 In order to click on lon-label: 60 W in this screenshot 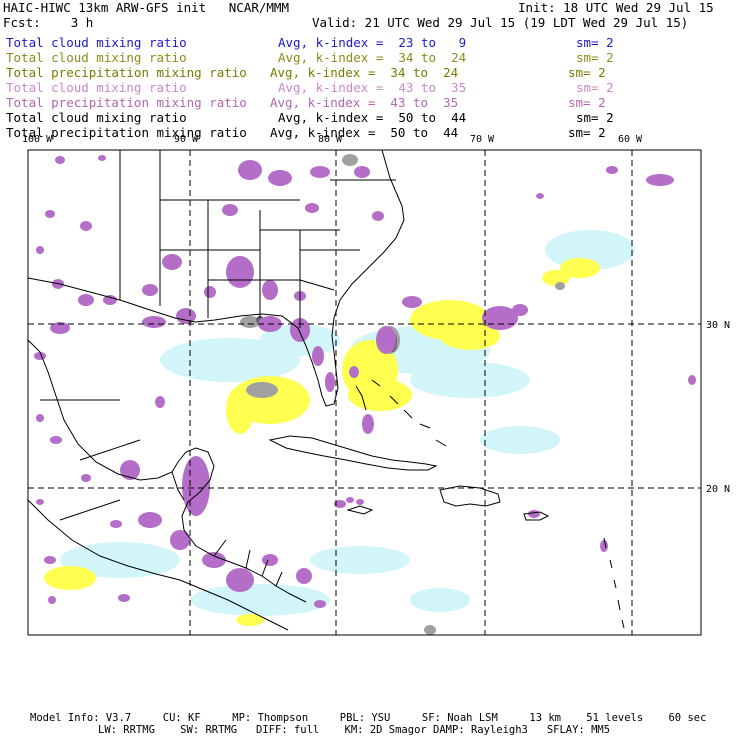, I will do `click(630, 139)`.